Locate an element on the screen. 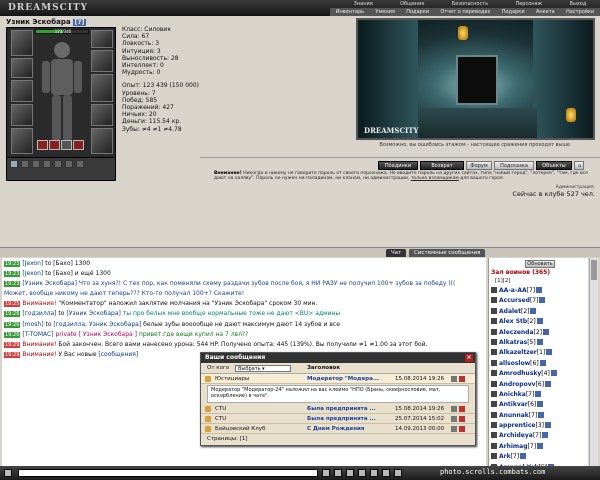 The width and height of the screenshot is (600, 480). gloves-slot is located at coordinates (102, 61).